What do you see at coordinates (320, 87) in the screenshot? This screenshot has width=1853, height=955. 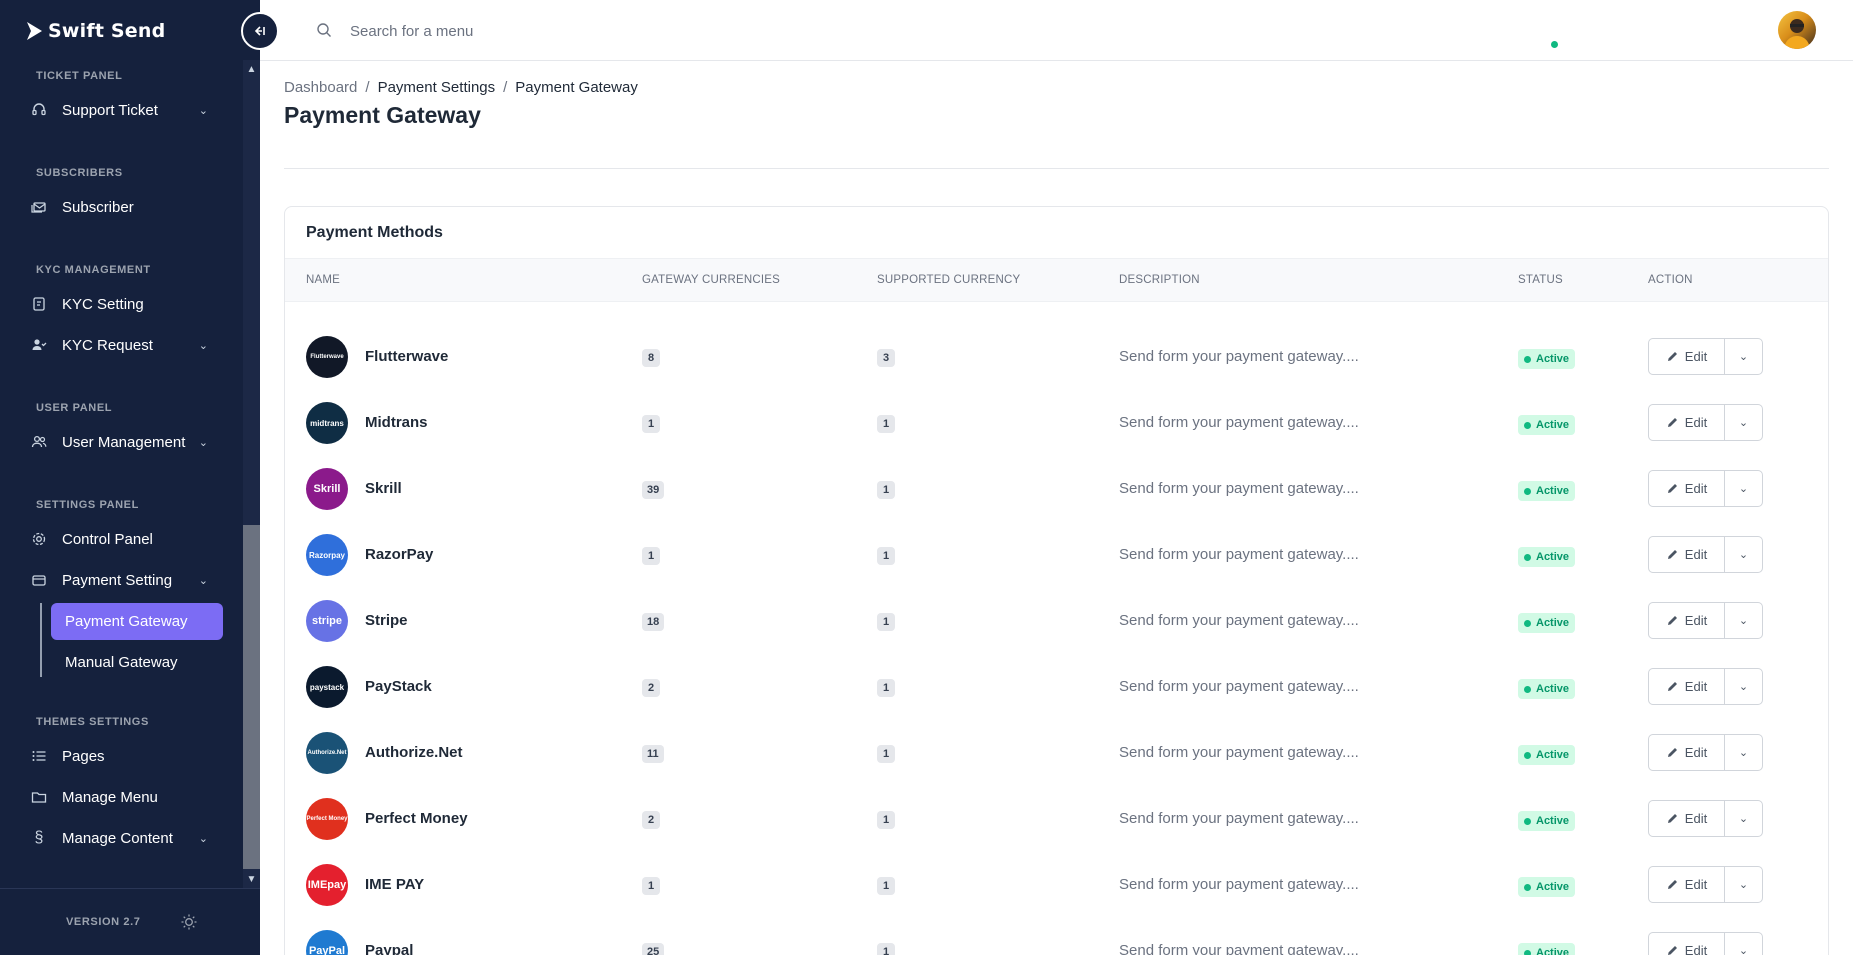 I see `breadcrumb-item-dashboard: Dashboard` at bounding box center [320, 87].